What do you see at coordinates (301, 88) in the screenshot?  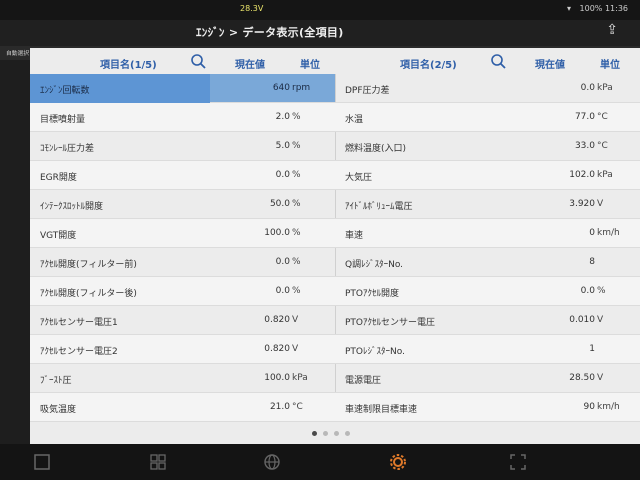 I see `item-unit: rpm` at bounding box center [301, 88].